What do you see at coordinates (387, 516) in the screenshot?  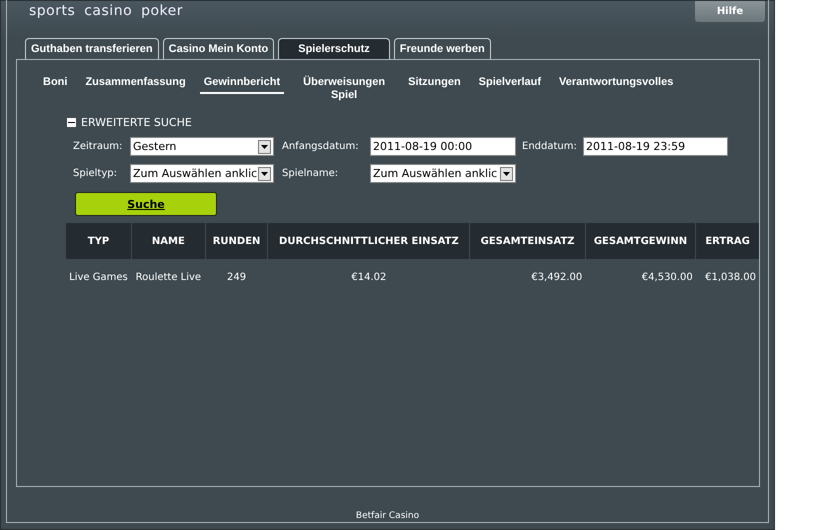 I see `footer-text: Betfair Casino` at bounding box center [387, 516].